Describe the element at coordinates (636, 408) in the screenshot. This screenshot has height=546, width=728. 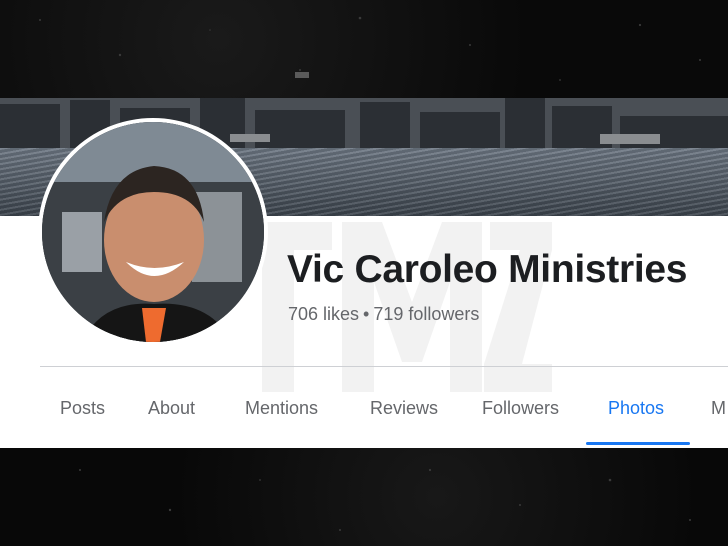
I see `tab-photos: Photos` at that location.